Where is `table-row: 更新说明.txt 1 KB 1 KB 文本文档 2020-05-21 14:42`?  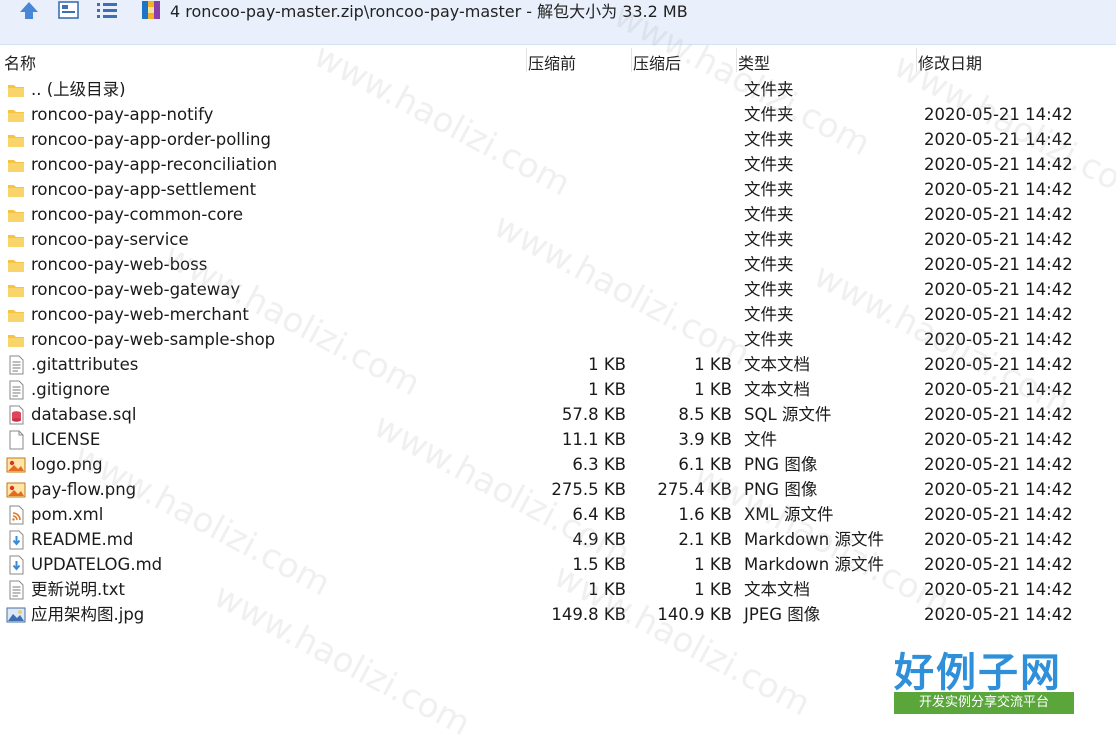
table-row: 更新说明.txt 1 KB 1 KB 文本文档 2020-05-21 14:42 is located at coordinates (558, 590).